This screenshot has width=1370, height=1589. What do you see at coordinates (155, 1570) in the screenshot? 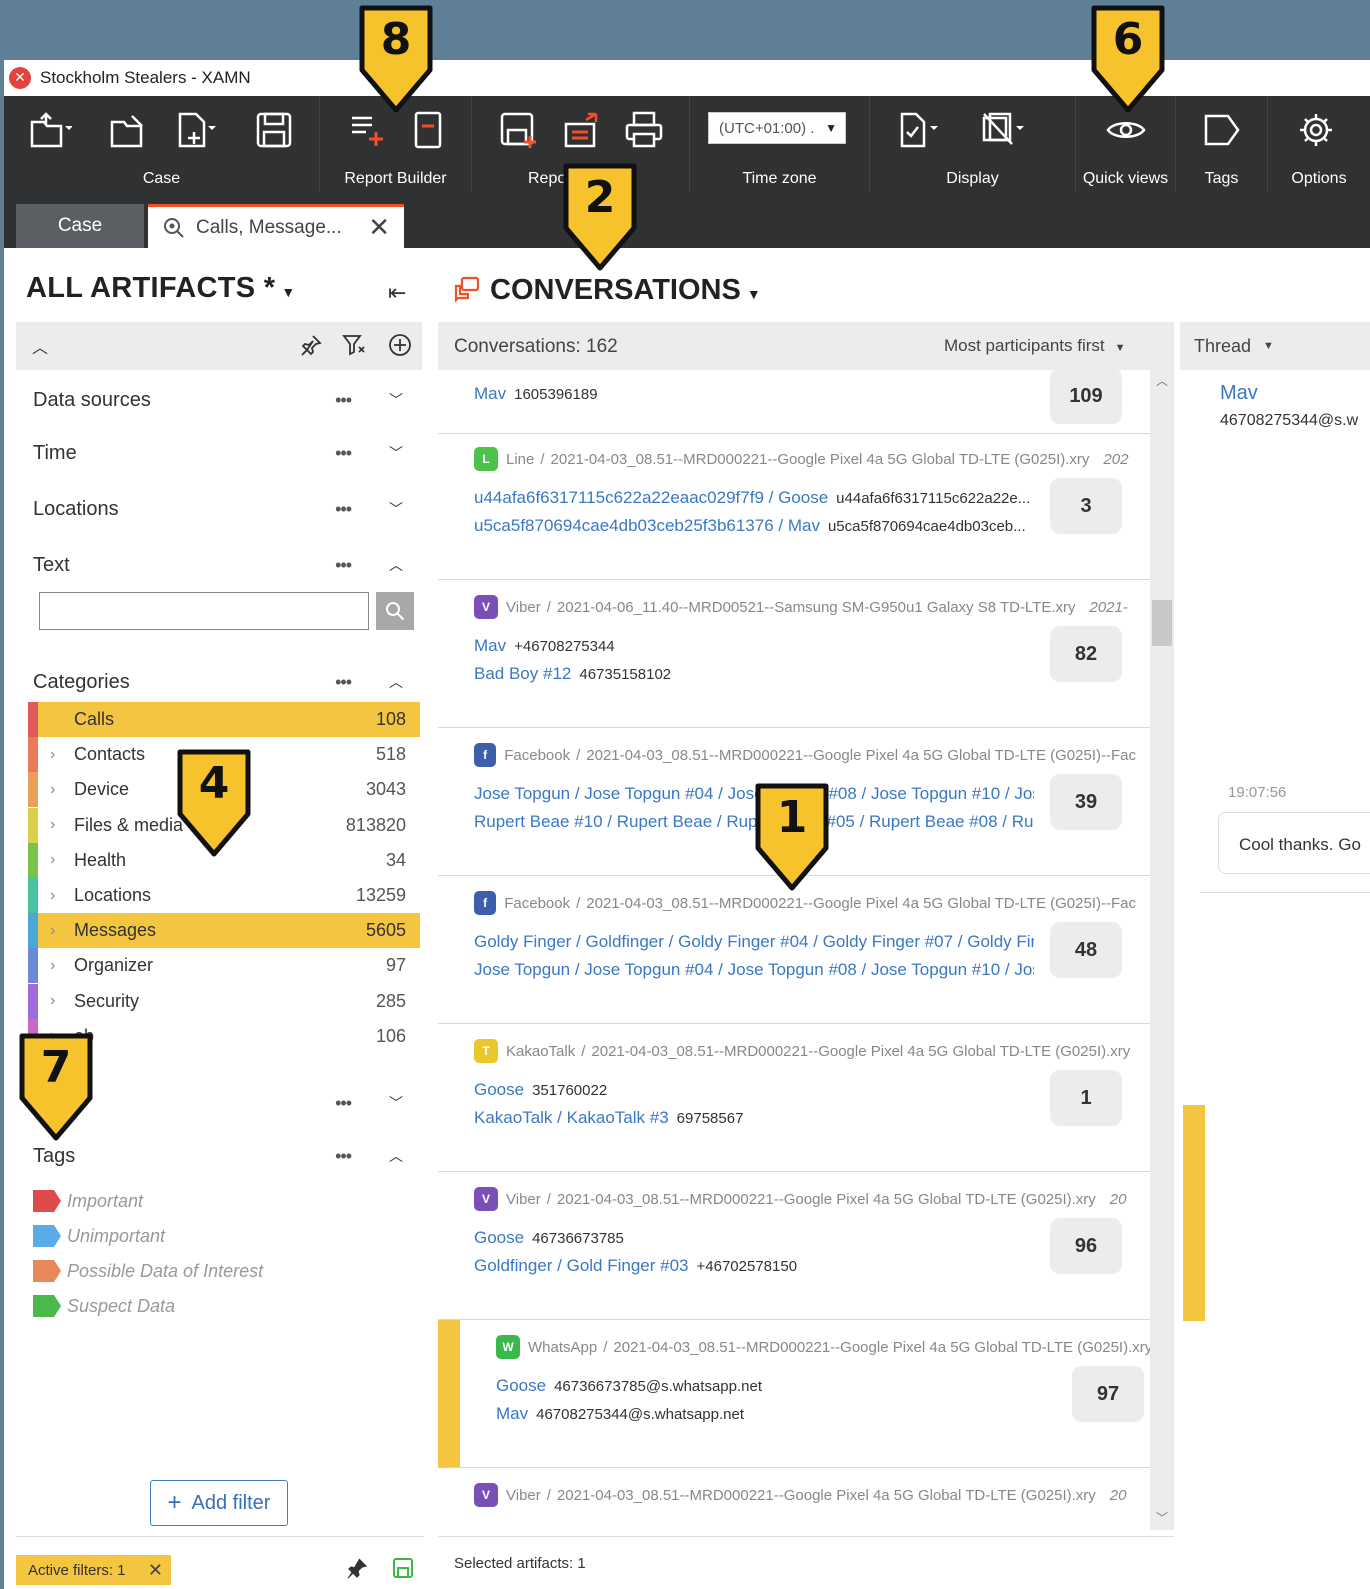
I see `clear-filters-icon: ✕` at bounding box center [155, 1570].